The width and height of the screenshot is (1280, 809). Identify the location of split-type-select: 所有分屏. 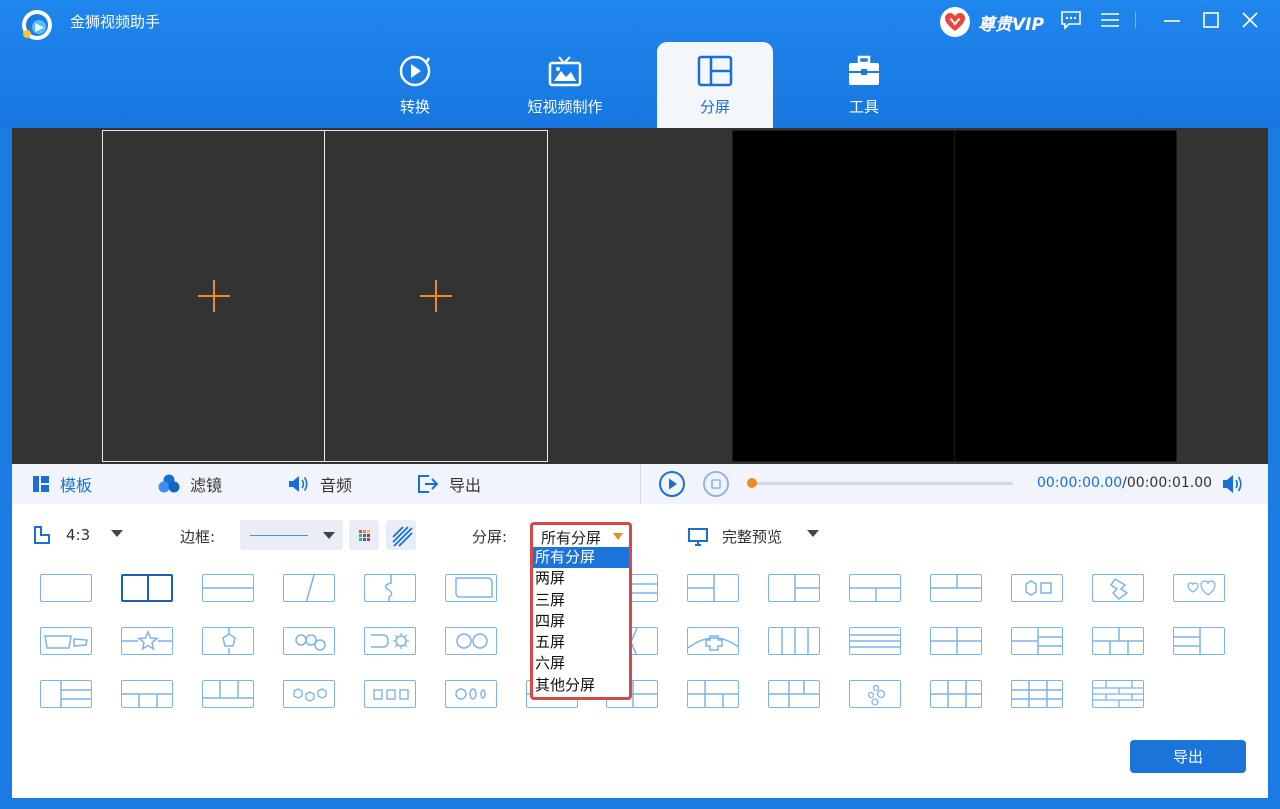
(581, 536).